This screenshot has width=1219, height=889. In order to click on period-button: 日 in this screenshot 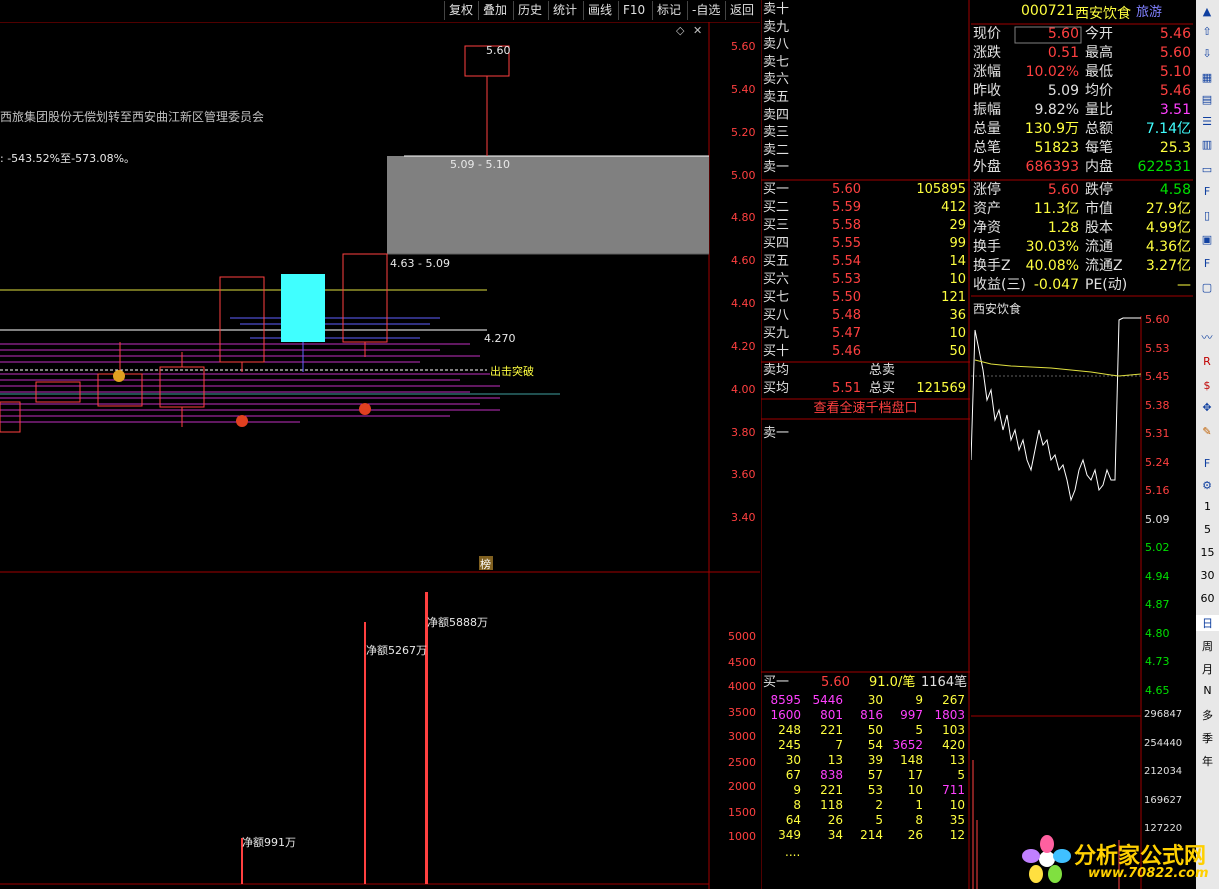, I will do `click(1207, 623)`.